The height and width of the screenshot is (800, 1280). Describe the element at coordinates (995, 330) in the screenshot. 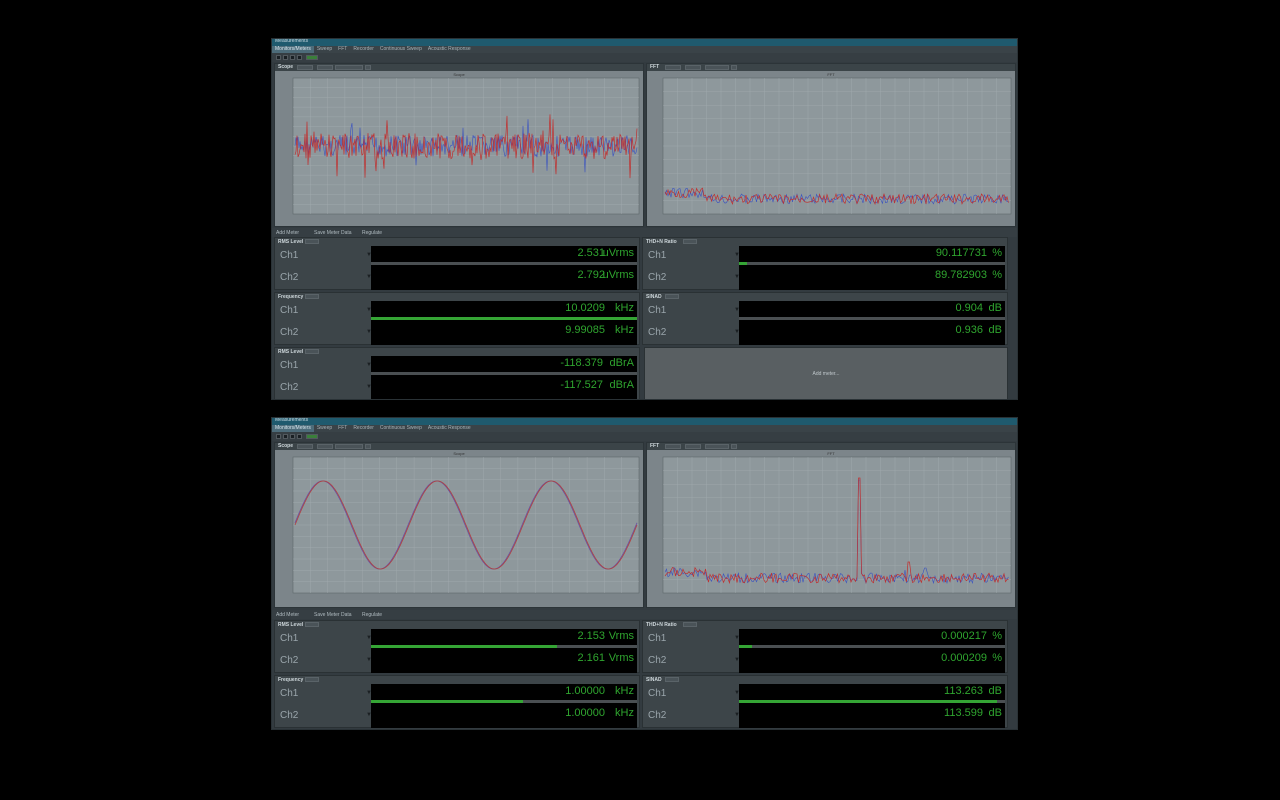

I see `ch2-unit: dB` at that location.